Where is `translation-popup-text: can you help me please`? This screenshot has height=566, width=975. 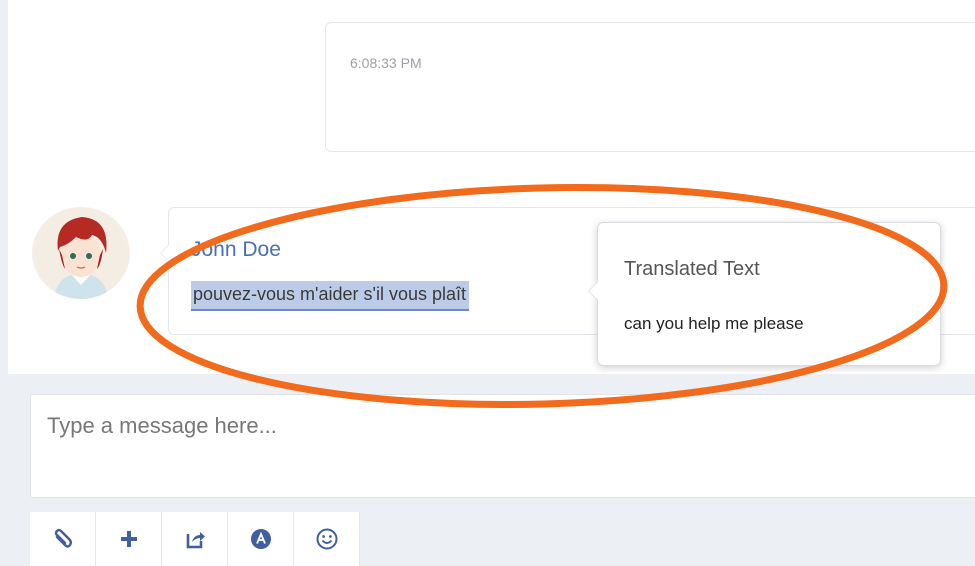
translation-popup-text: can you help me please is located at coordinates (714, 323).